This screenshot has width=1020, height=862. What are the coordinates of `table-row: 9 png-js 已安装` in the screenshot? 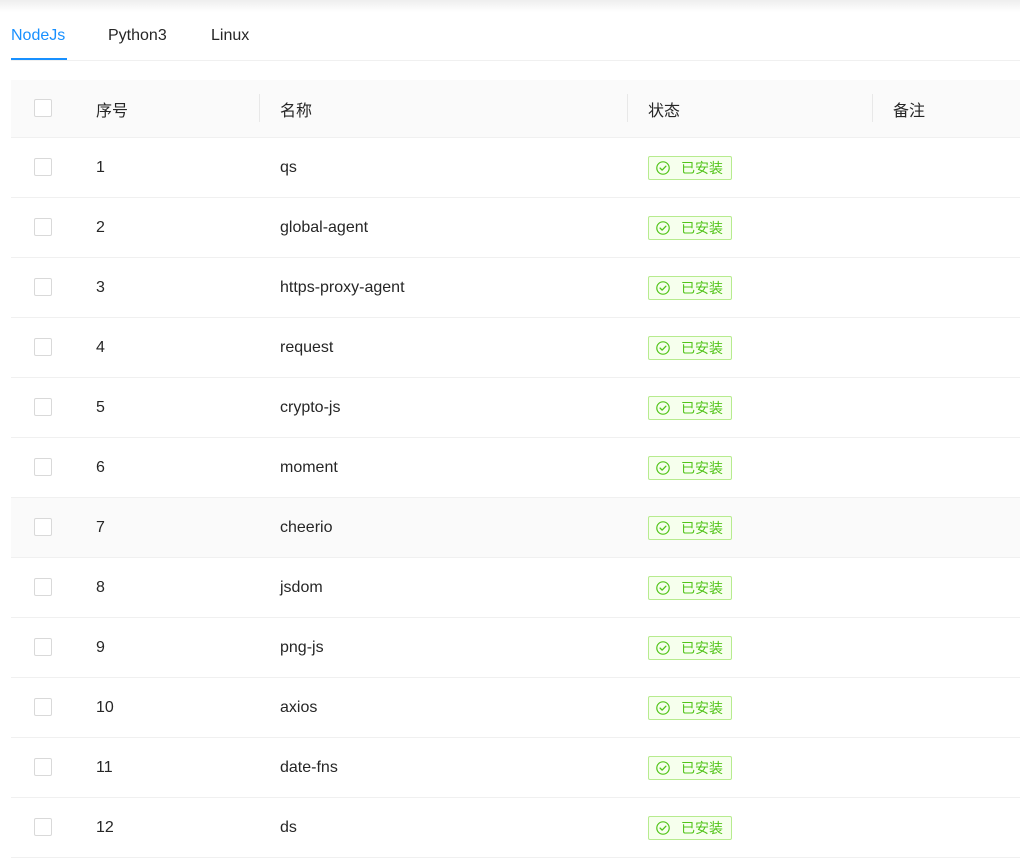 It's located at (515, 647).